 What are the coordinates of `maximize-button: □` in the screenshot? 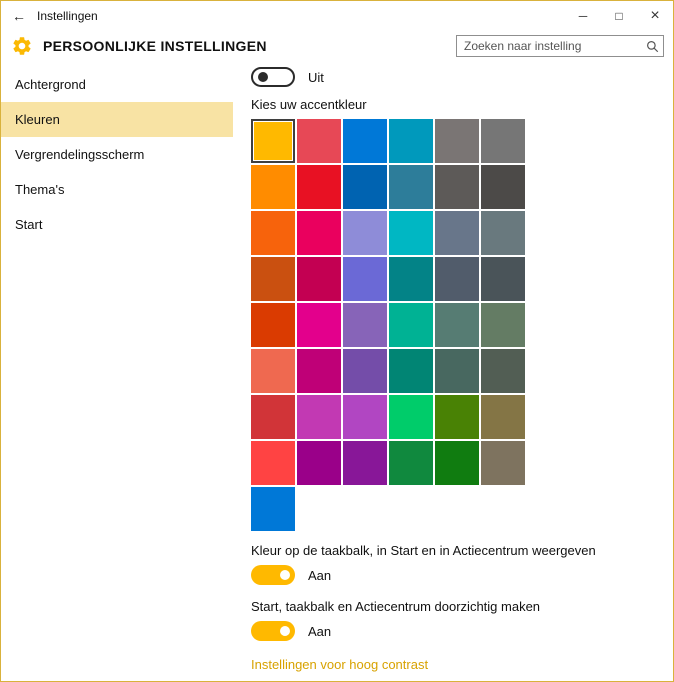 It's located at (619, 16).